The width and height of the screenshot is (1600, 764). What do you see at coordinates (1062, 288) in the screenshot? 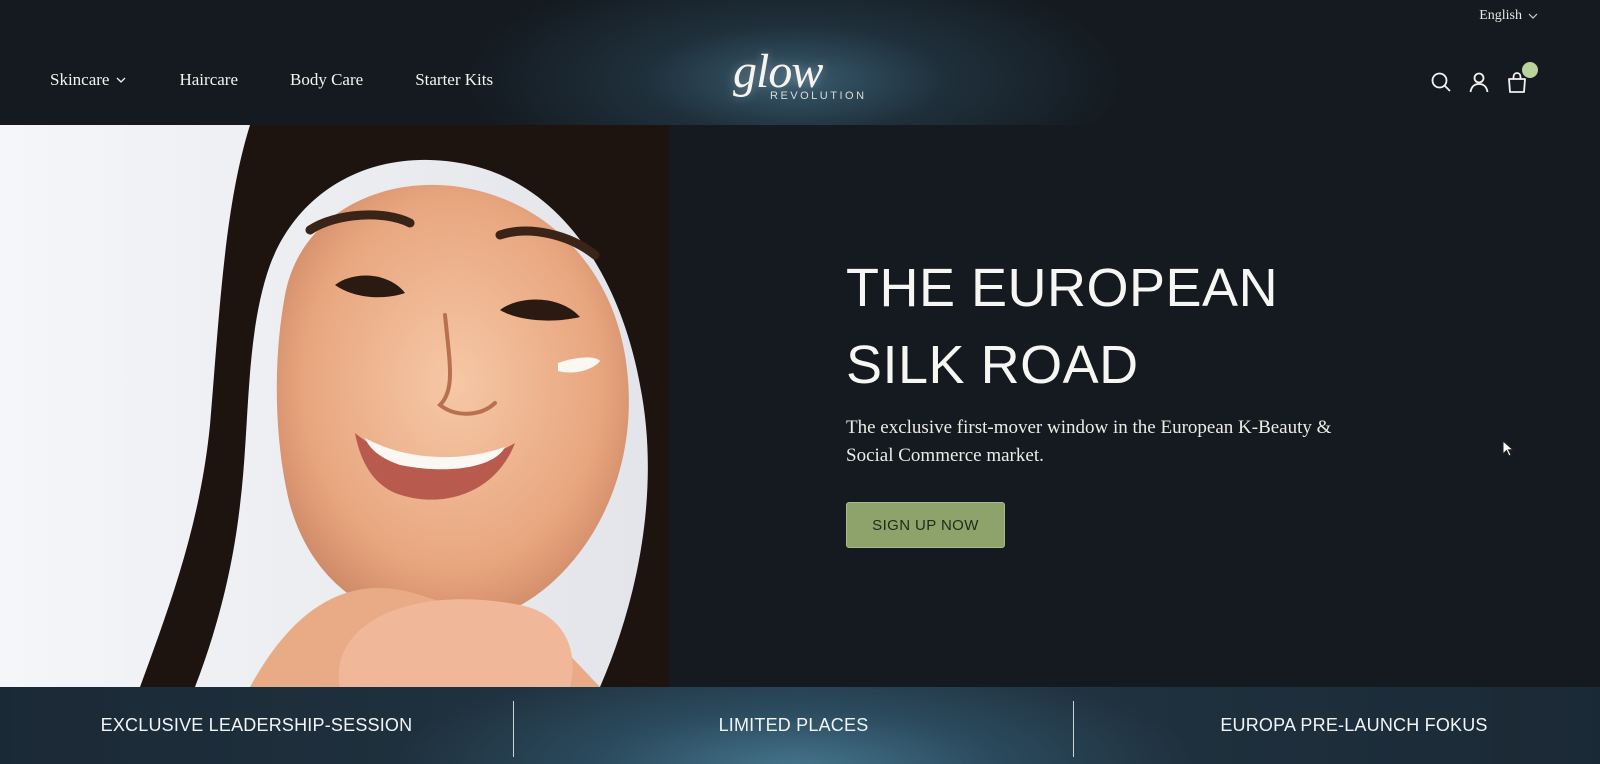
I see `hero-title-line-1: THE EUROPEAN` at bounding box center [1062, 288].